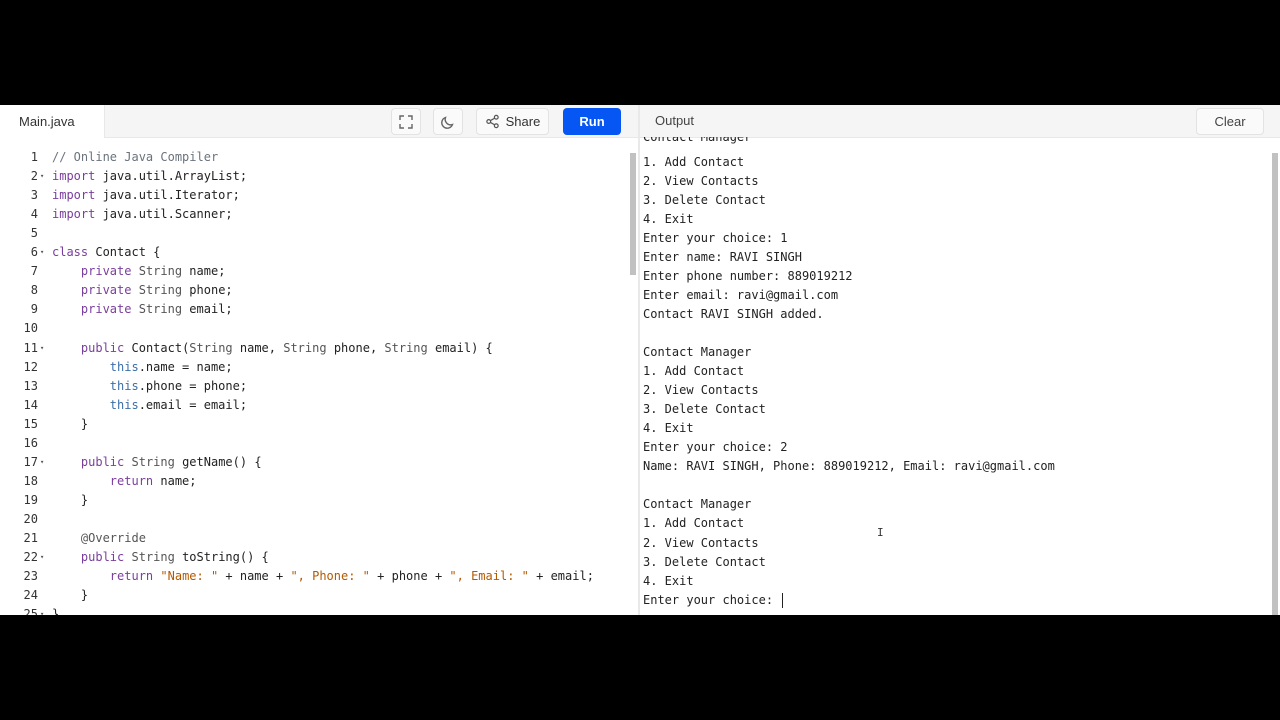  What do you see at coordinates (30, 595) in the screenshot?
I see `line-number: 24` at bounding box center [30, 595].